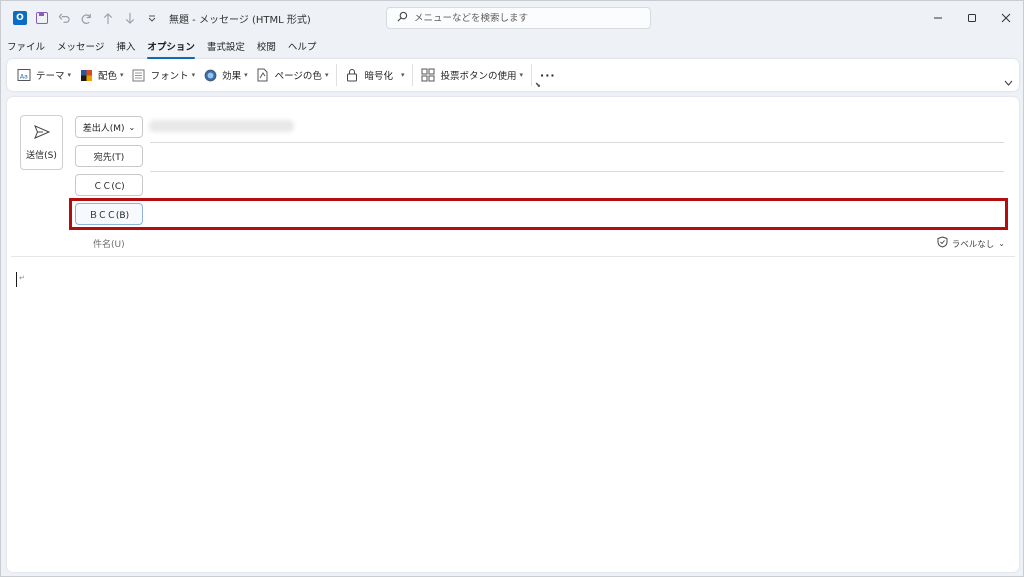 This screenshot has height=577, width=1024. Describe the element at coordinates (1006, 18) in the screenshot. I see `close-icon` at that location.